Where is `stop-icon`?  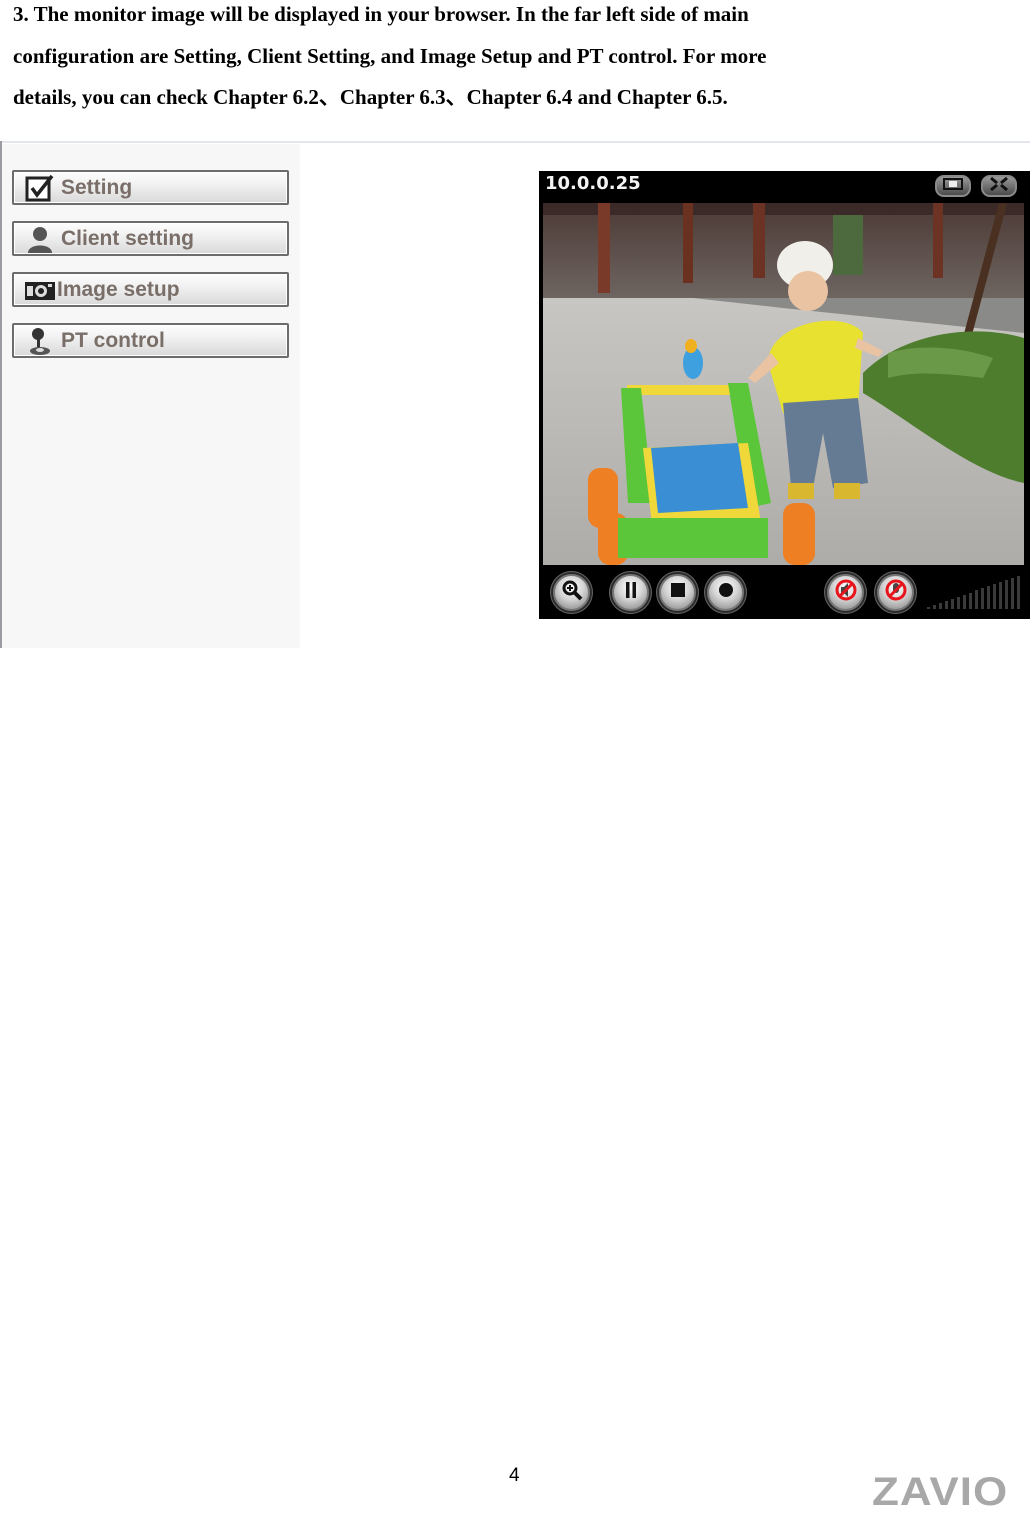 stop-icon is located at coordinates (678, 592).